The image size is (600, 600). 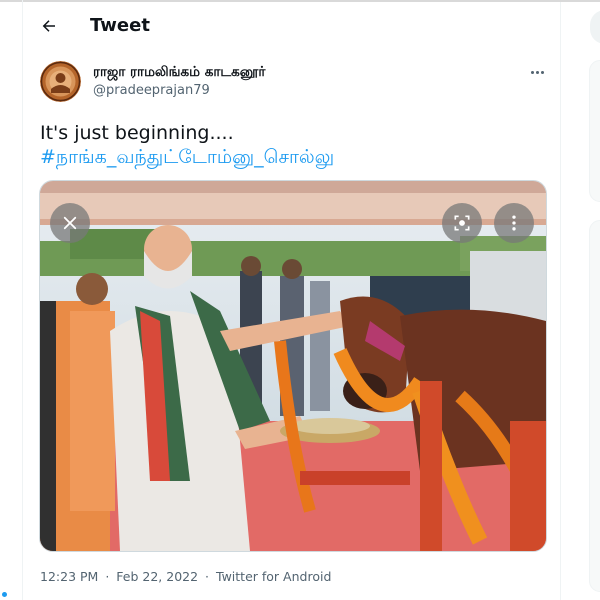 What do you see at coordinates (291, 27) in the screenshot?
I see `tweet-header: Tweet` at bounding box center [291, 27].